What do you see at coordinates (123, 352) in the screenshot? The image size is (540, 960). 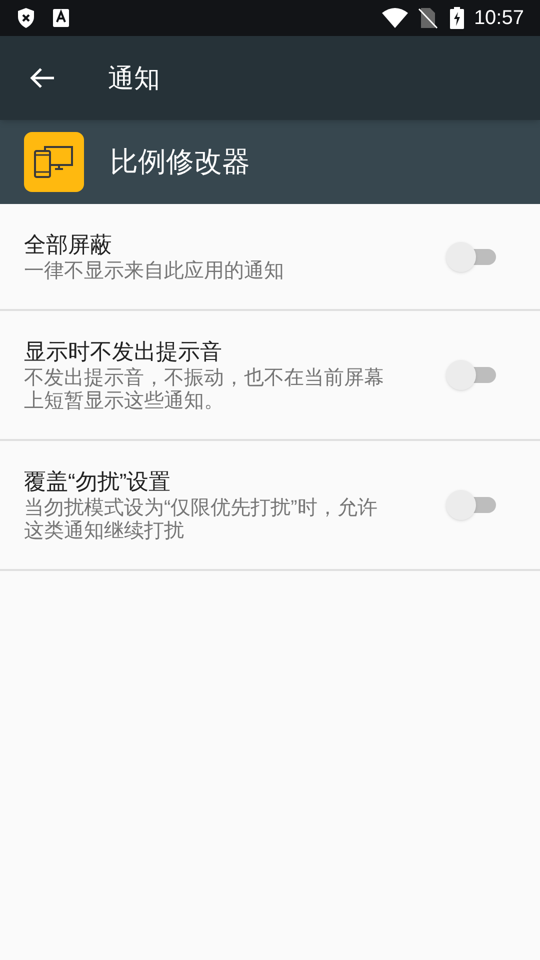 I see `setting-title: 显示时不发出提示音` at bounding box center [123, 352].